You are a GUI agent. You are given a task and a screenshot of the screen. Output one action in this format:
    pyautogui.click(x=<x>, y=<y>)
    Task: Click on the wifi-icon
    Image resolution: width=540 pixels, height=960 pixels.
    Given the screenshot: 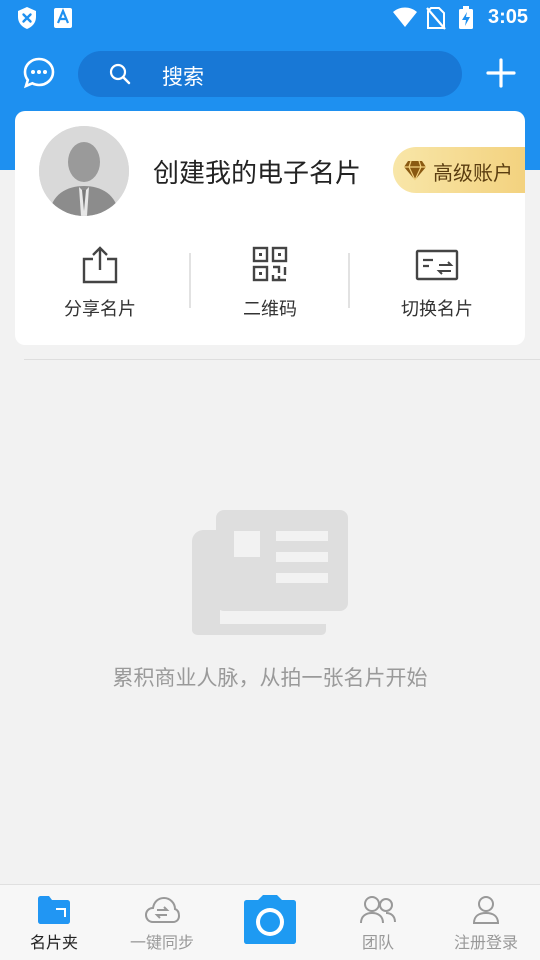 What is the action you would take?
    pyautogui.click(x=405, y=17)
    